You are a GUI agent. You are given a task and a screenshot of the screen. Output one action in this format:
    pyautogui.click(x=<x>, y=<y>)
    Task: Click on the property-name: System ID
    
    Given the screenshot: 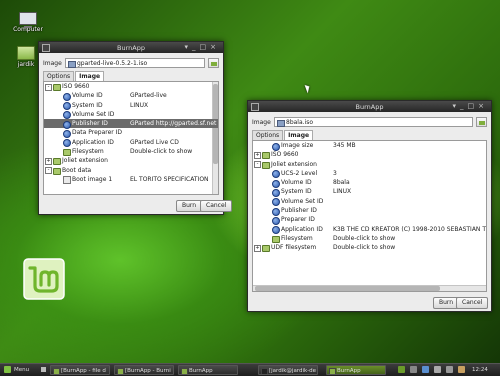 What is the action you would take?
    pyautogui.click(x=296, y=192)
    